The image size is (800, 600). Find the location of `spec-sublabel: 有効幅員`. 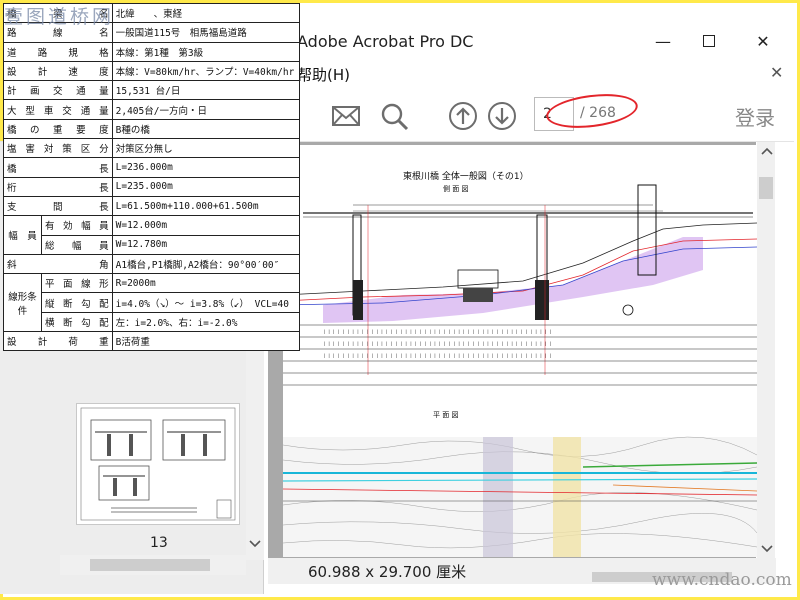

spec-sublabel: 有効幅員 is located at coordinates (77, 225).